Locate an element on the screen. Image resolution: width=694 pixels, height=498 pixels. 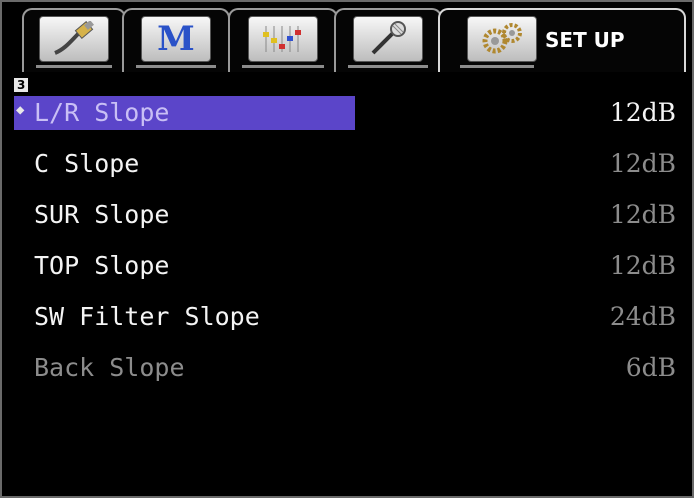
setting-label: L/R Slope is located at coordinates (102, 112).